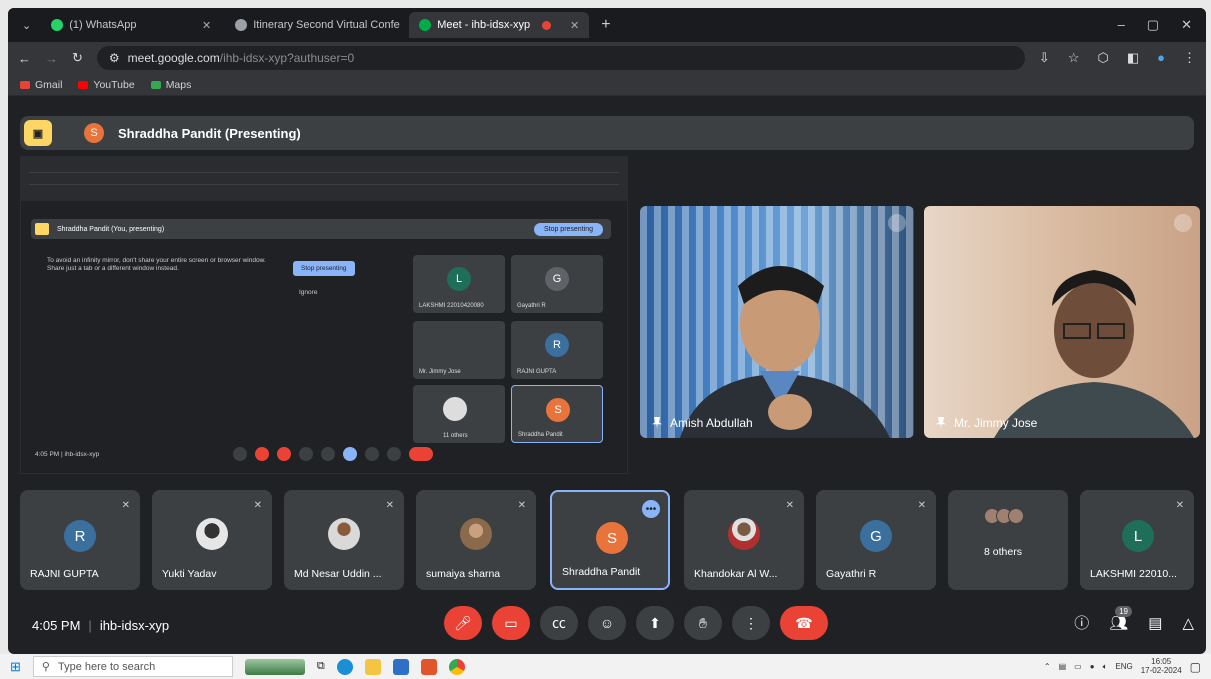 This screenshot has height=679, width=1211. Describe the element at coordinates (315, 25) in the screenshot. I see `tab-itinerary: Itinerary Second Virtual Confe ✕` at that location.